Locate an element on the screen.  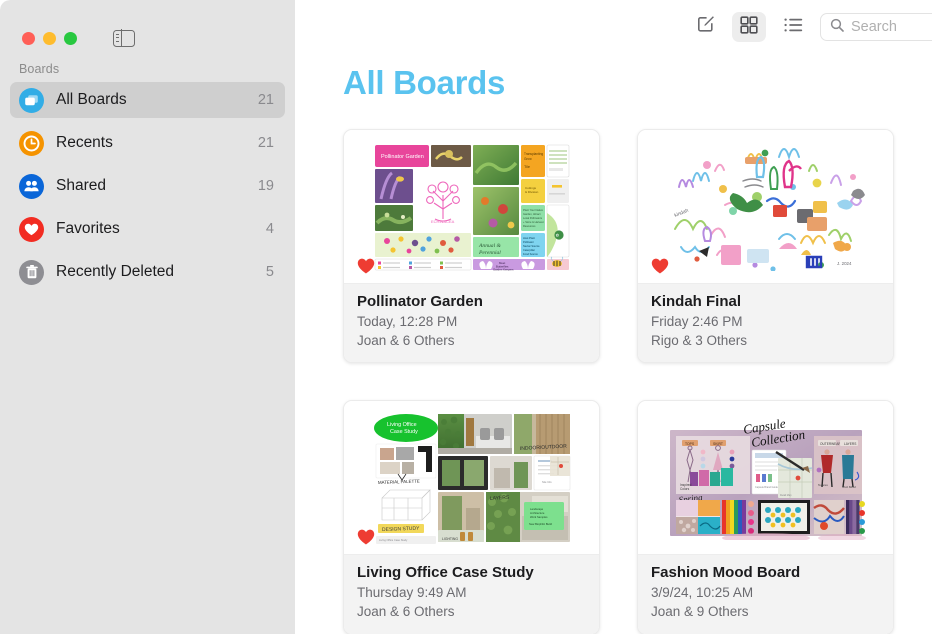
heart-icon is located at coordinates (31, 229).